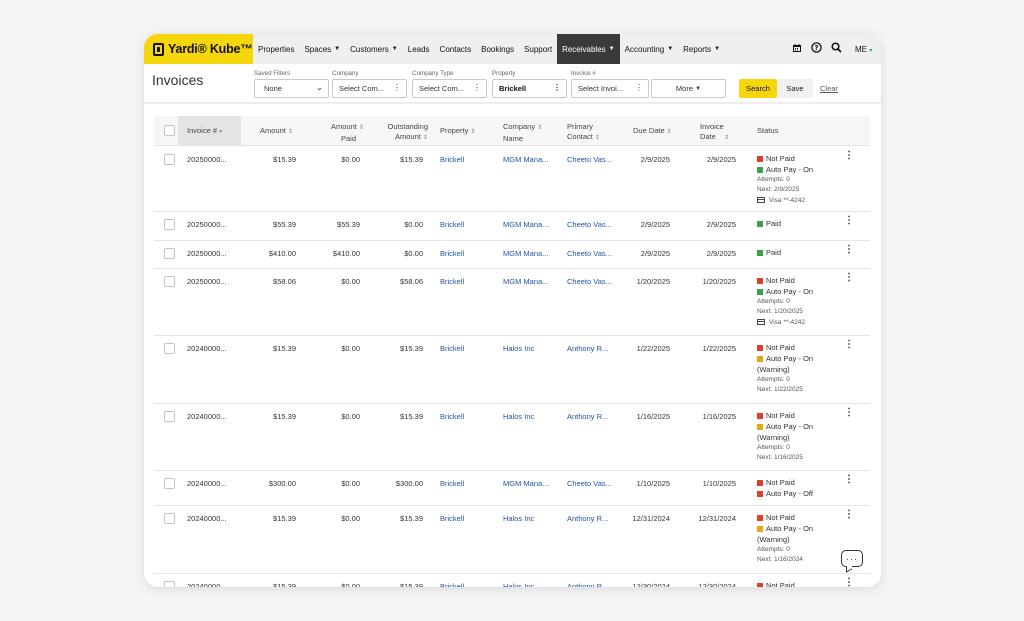 The width and height of the screenshot is (1024, 621). Describe the element at coordinates (701, 49) in the screenshot. I see `nav-item-reports: Reports ▼` at that location.